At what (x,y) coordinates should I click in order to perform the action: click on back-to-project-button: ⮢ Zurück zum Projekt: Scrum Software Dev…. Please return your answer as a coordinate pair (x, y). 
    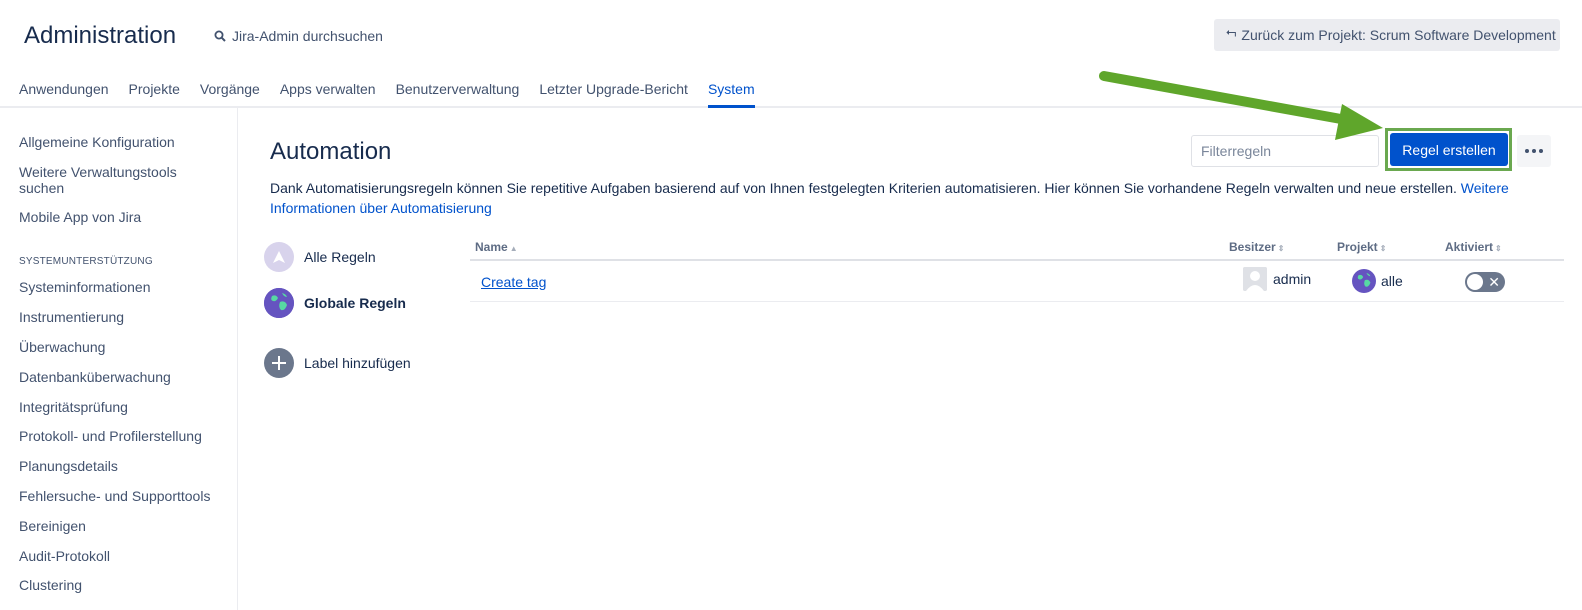
    Looking at the image, I should click on (1387, 35).